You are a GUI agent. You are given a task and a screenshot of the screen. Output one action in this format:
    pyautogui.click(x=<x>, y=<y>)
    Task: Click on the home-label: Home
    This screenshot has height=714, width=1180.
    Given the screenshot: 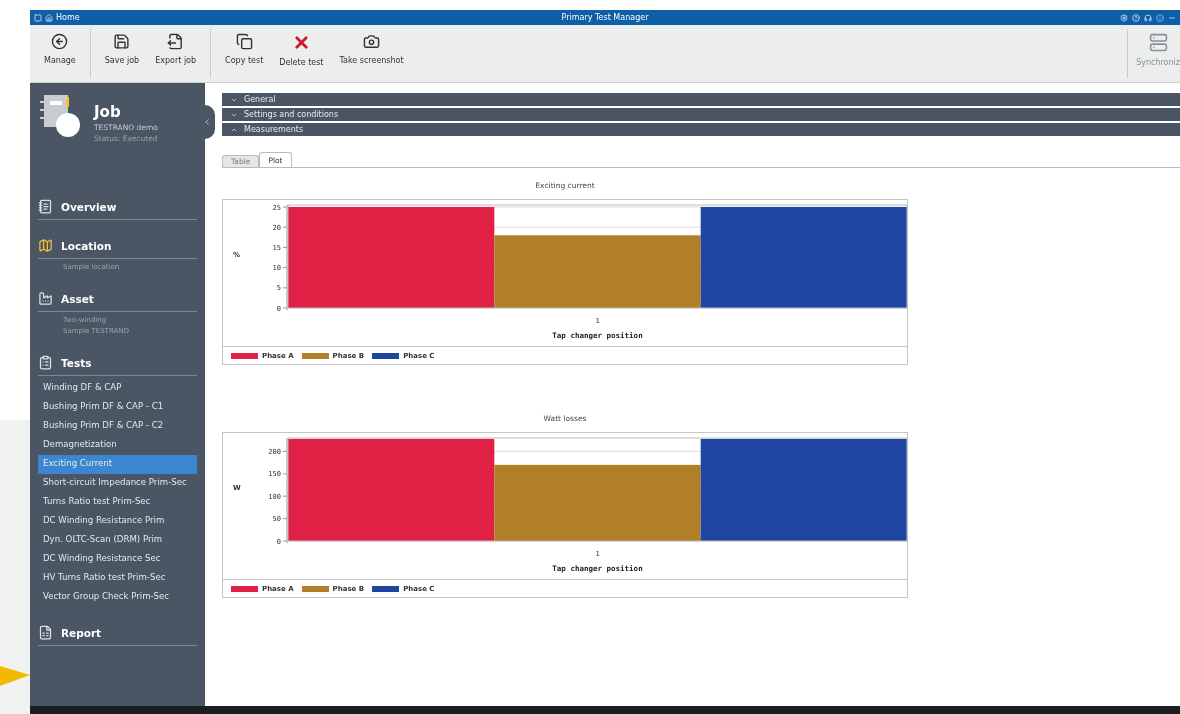 What is the action you would take?
    pyautogui.click(x=68, y=17)
    